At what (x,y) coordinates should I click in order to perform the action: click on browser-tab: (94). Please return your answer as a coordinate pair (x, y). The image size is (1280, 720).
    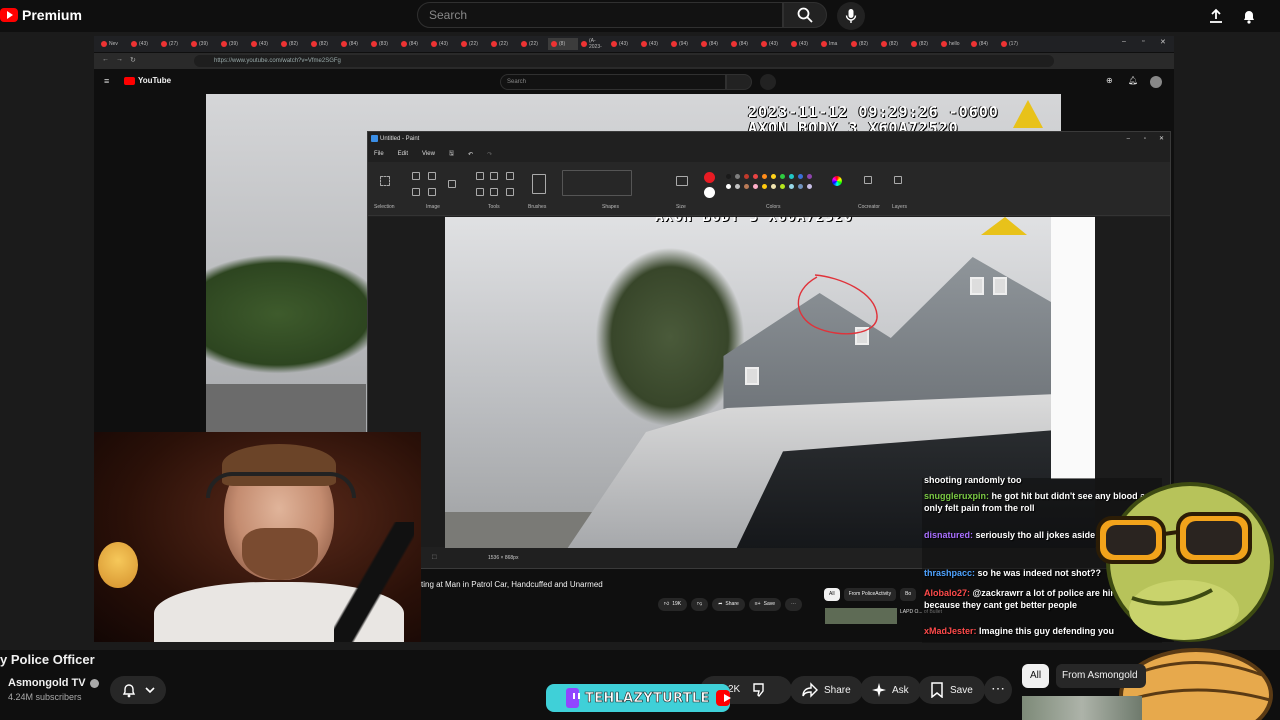
    Looking at the image, I should click on (683, 44).